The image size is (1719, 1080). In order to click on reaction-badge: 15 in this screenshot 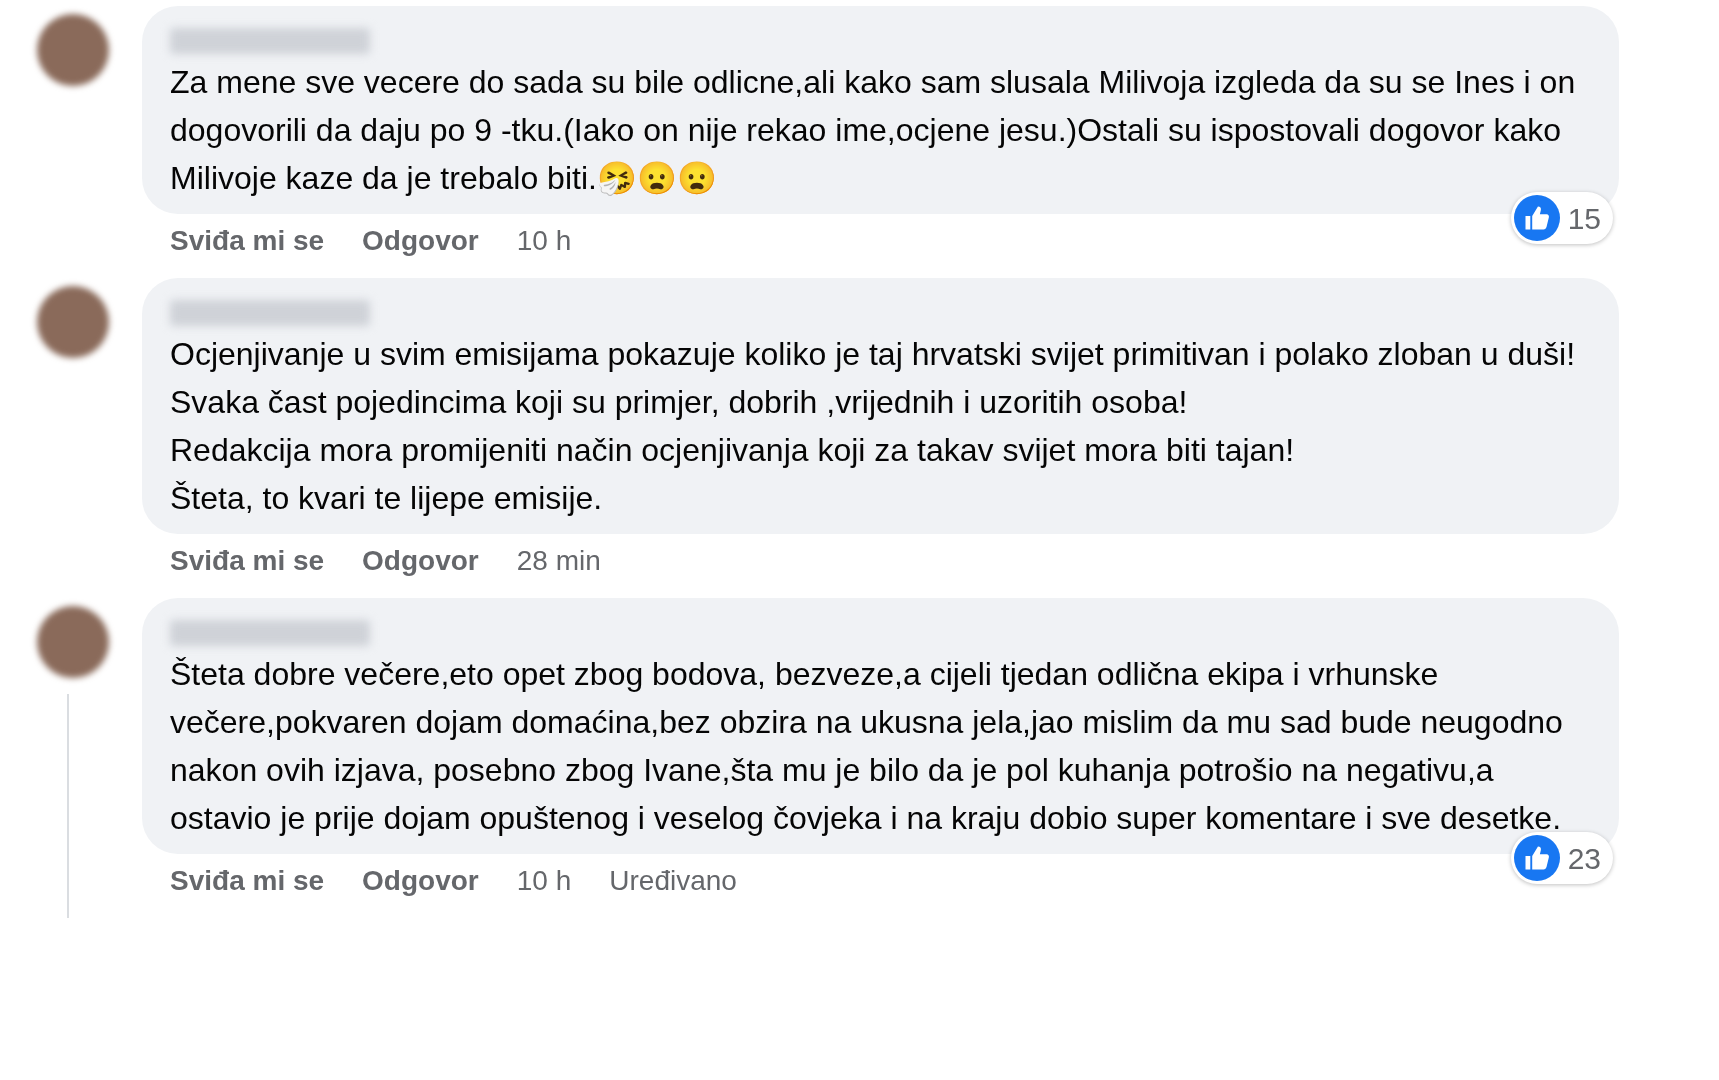, I will do `click(1561, 218)`.